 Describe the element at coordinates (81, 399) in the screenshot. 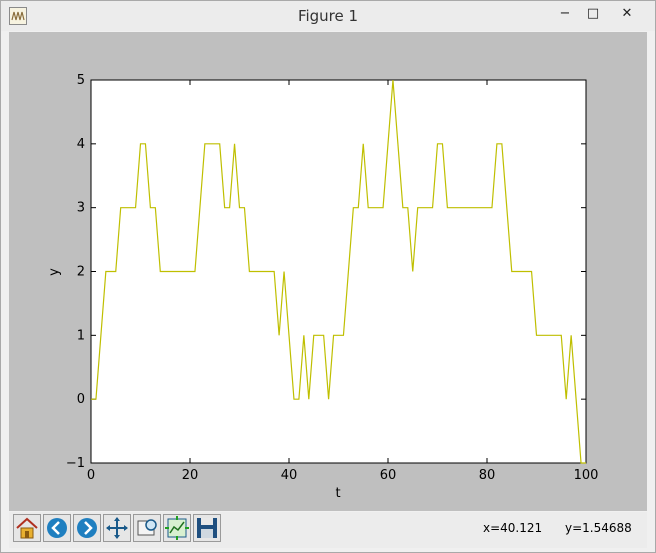

I see `y-tick-label: 0` at that location.